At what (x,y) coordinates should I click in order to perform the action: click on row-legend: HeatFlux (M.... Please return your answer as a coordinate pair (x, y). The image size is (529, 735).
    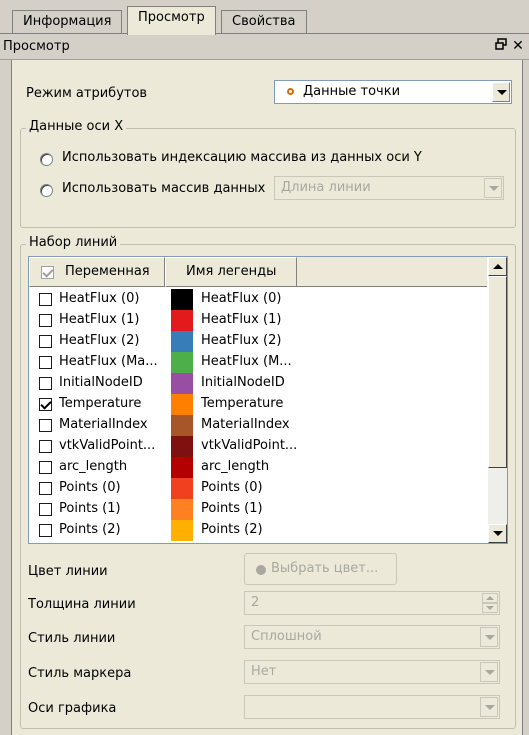
    Looking at the image, I should click on (246, 361).